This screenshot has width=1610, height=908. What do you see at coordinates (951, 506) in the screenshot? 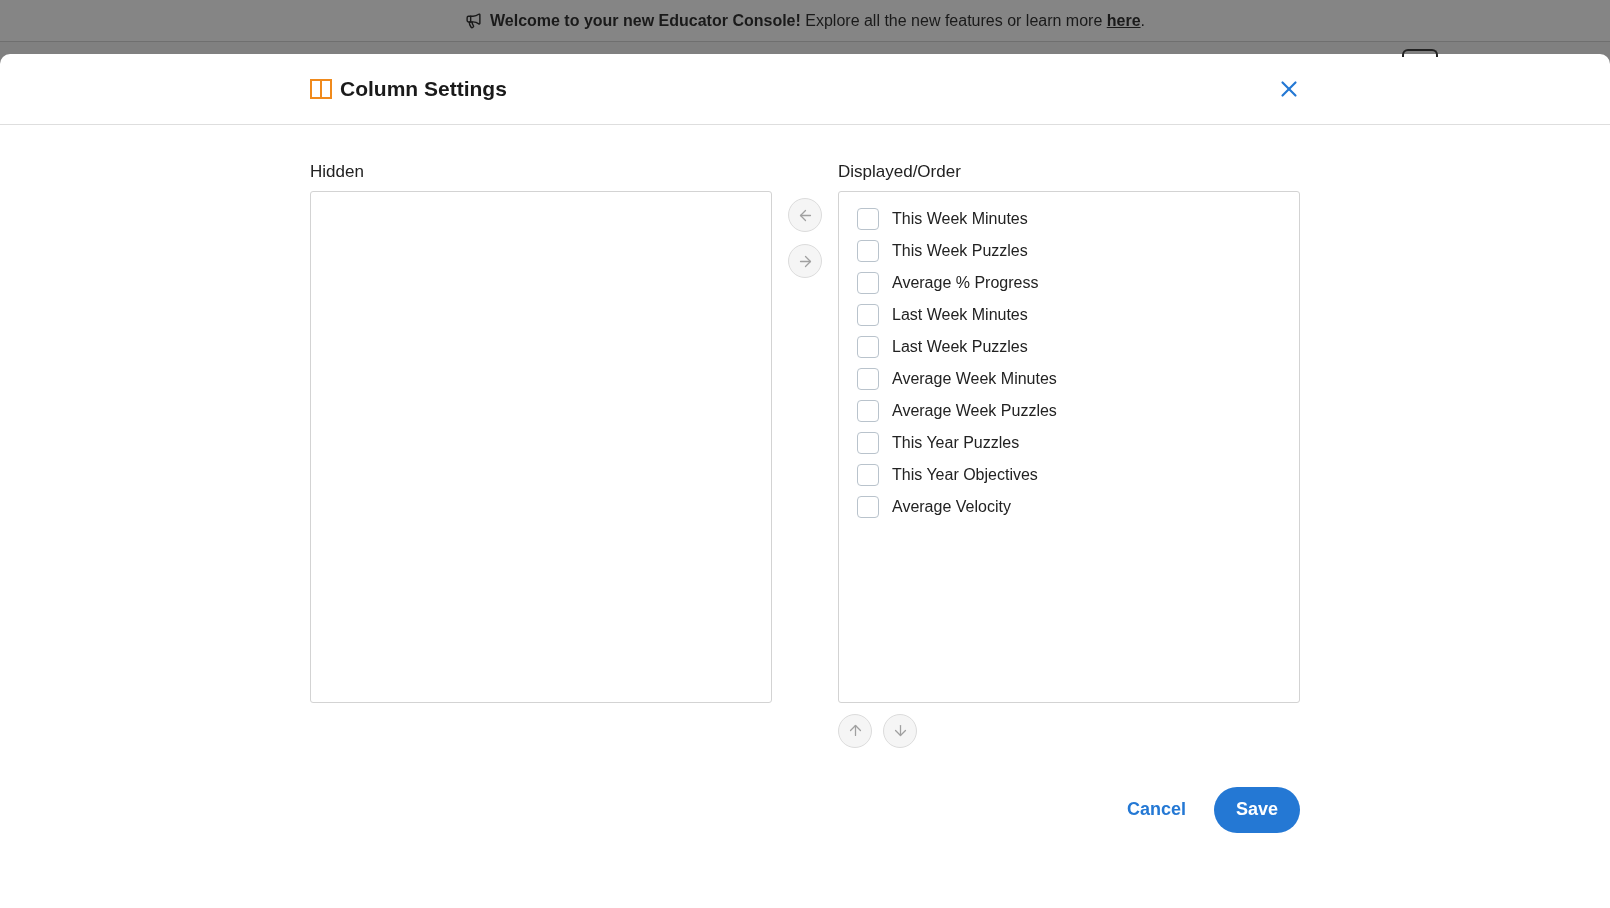
I see `column-name: Average Velocity` at bounding box center [951, 506].